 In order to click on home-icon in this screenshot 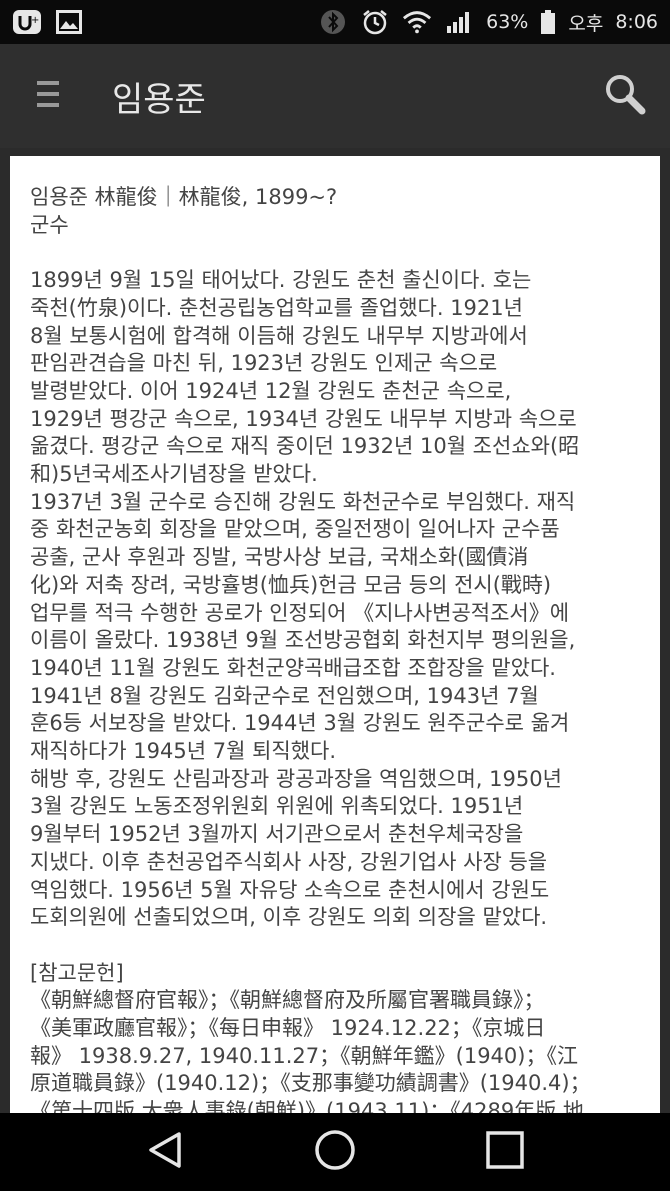, I will do `click(335, 1152)`.